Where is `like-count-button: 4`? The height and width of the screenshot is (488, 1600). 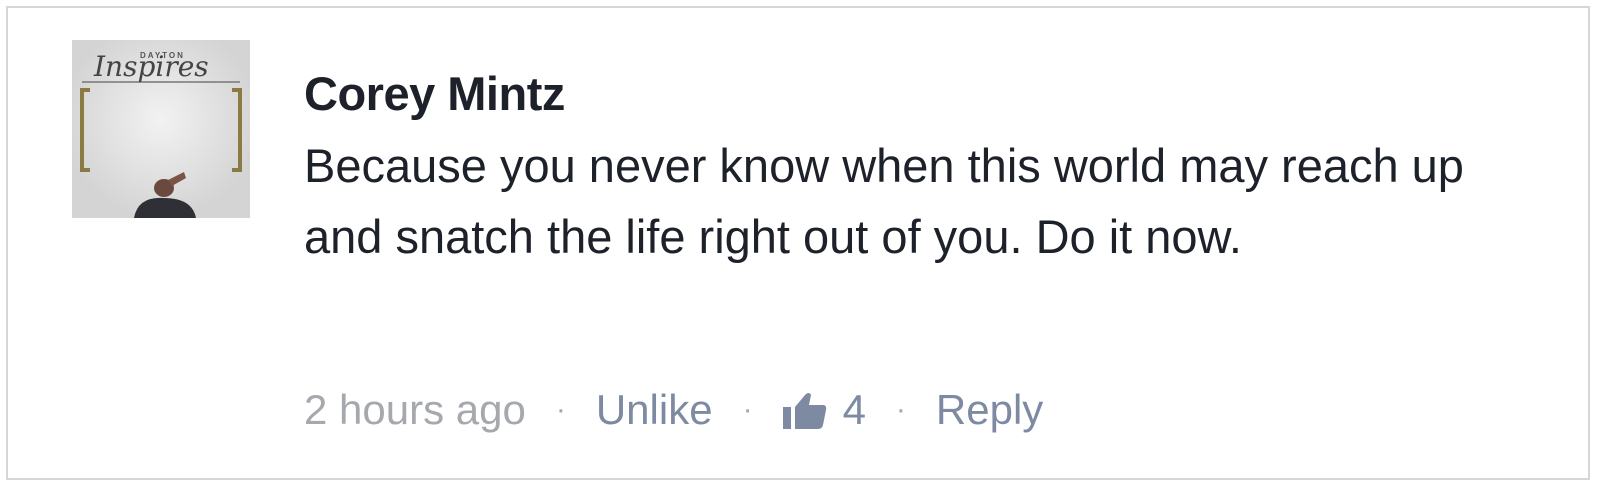
like-count-button: 4 is located at coordinates (824, 410).